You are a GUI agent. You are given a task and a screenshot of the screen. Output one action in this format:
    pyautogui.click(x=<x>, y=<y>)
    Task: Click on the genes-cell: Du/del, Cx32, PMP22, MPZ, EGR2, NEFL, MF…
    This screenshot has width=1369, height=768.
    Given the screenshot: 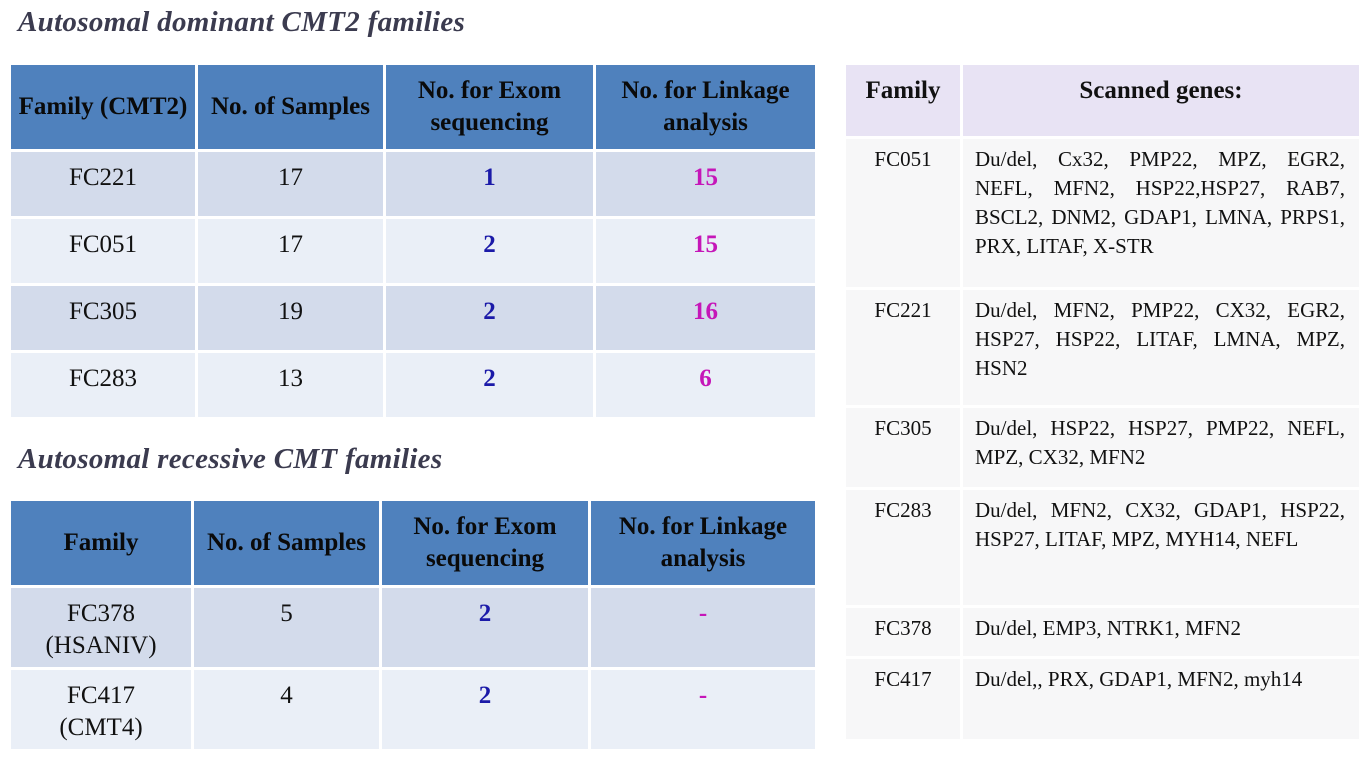 What is the action you would take?
    pyautogui.click(x=1161, y=213)
    